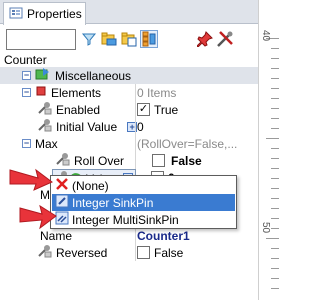 Image resolution: width=320 pixels, height=300 pixels. I want to click on property-name: Elements, so click(76, 92).